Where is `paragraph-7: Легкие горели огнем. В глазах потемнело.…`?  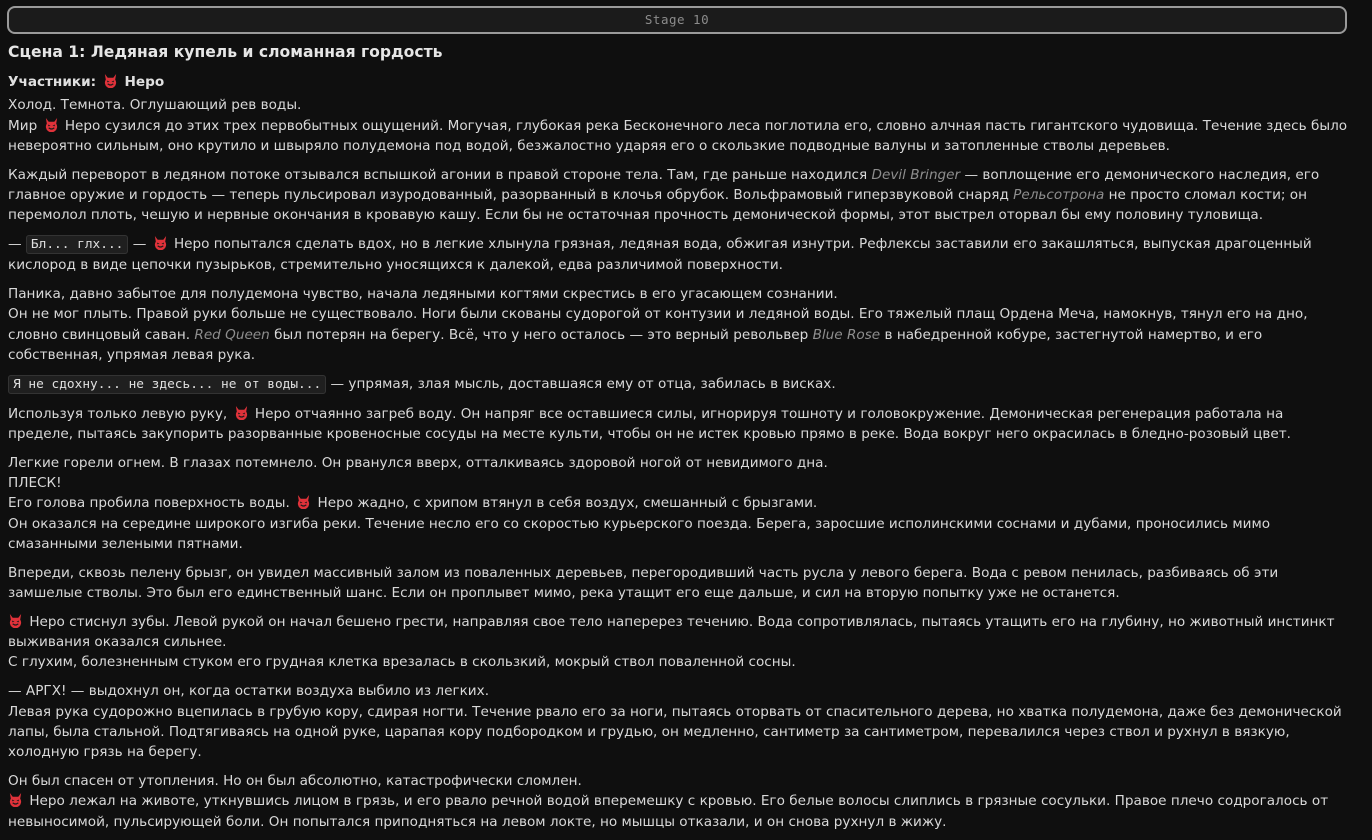 paragraph-7: Легкие горели огнем. В глазах потемнело.… is located at coordinates (639, 503).